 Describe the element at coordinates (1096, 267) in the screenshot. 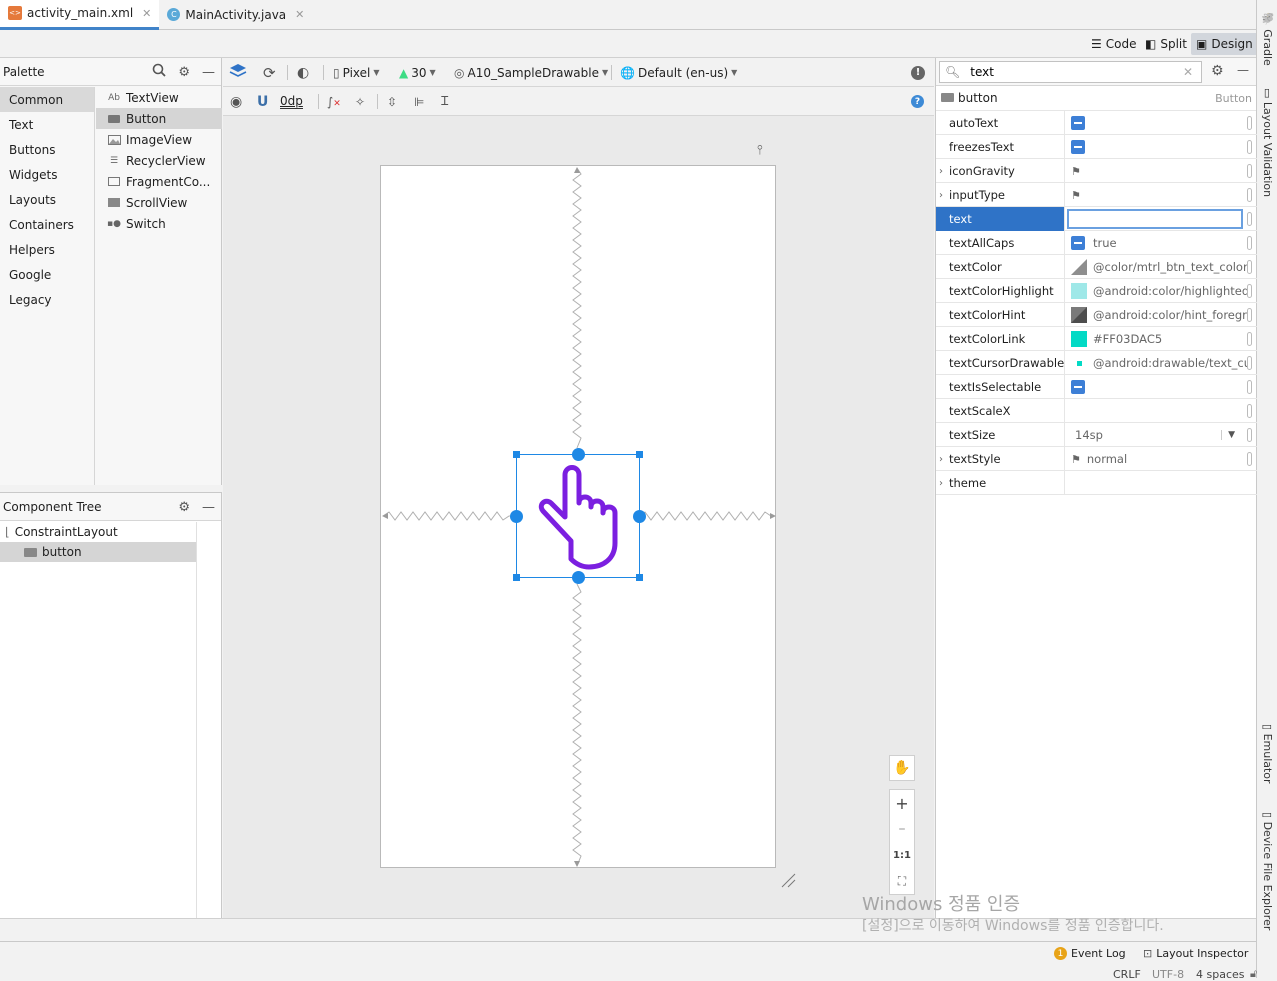

I see `attr-row-textcolor: textColor @color/mtrl_btn_text_color_` at that location.